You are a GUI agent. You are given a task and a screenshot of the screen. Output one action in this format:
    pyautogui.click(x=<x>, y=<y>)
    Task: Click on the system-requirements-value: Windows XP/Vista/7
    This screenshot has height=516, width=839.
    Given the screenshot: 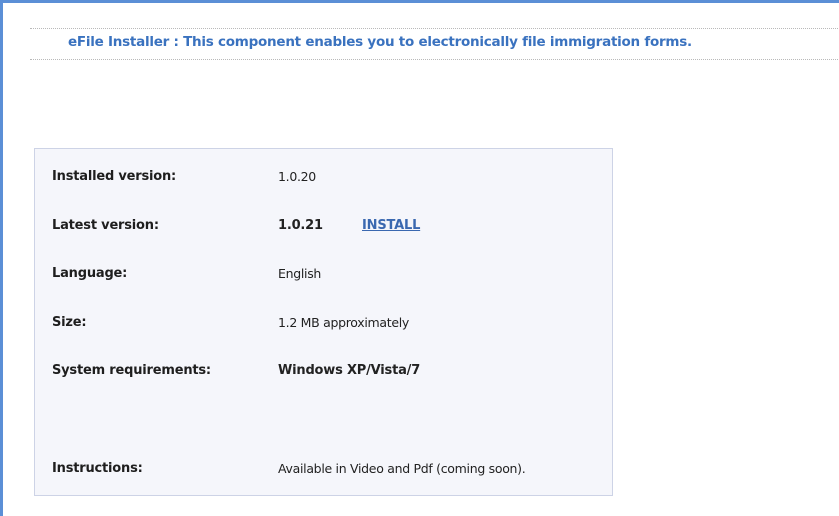 What is the action you would take?
    pyautogui.click(x=349, y=370)
    